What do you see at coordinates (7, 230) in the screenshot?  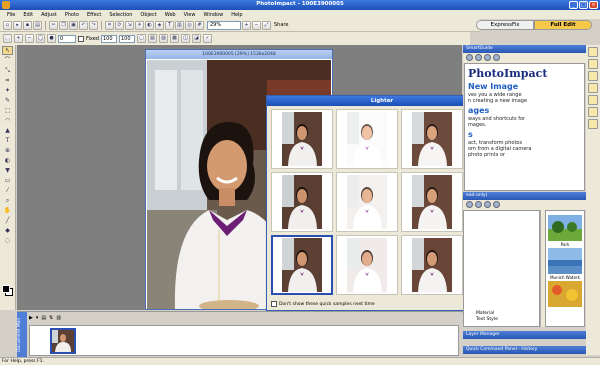 I see `stamp-tool-icon: ◆` at bounding box center [7, 230].